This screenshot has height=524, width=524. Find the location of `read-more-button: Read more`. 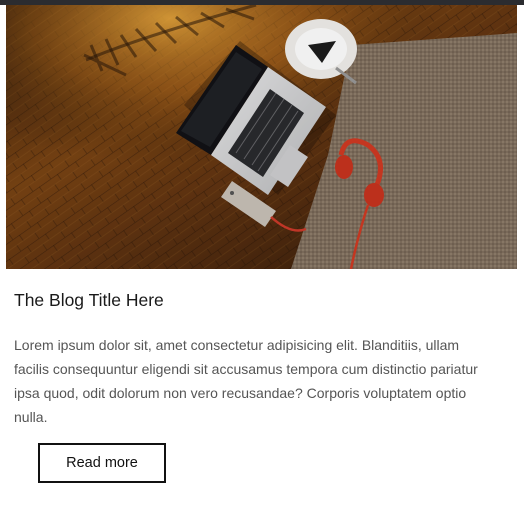

read-more-button: Read more is located at coordinates (102, 463).